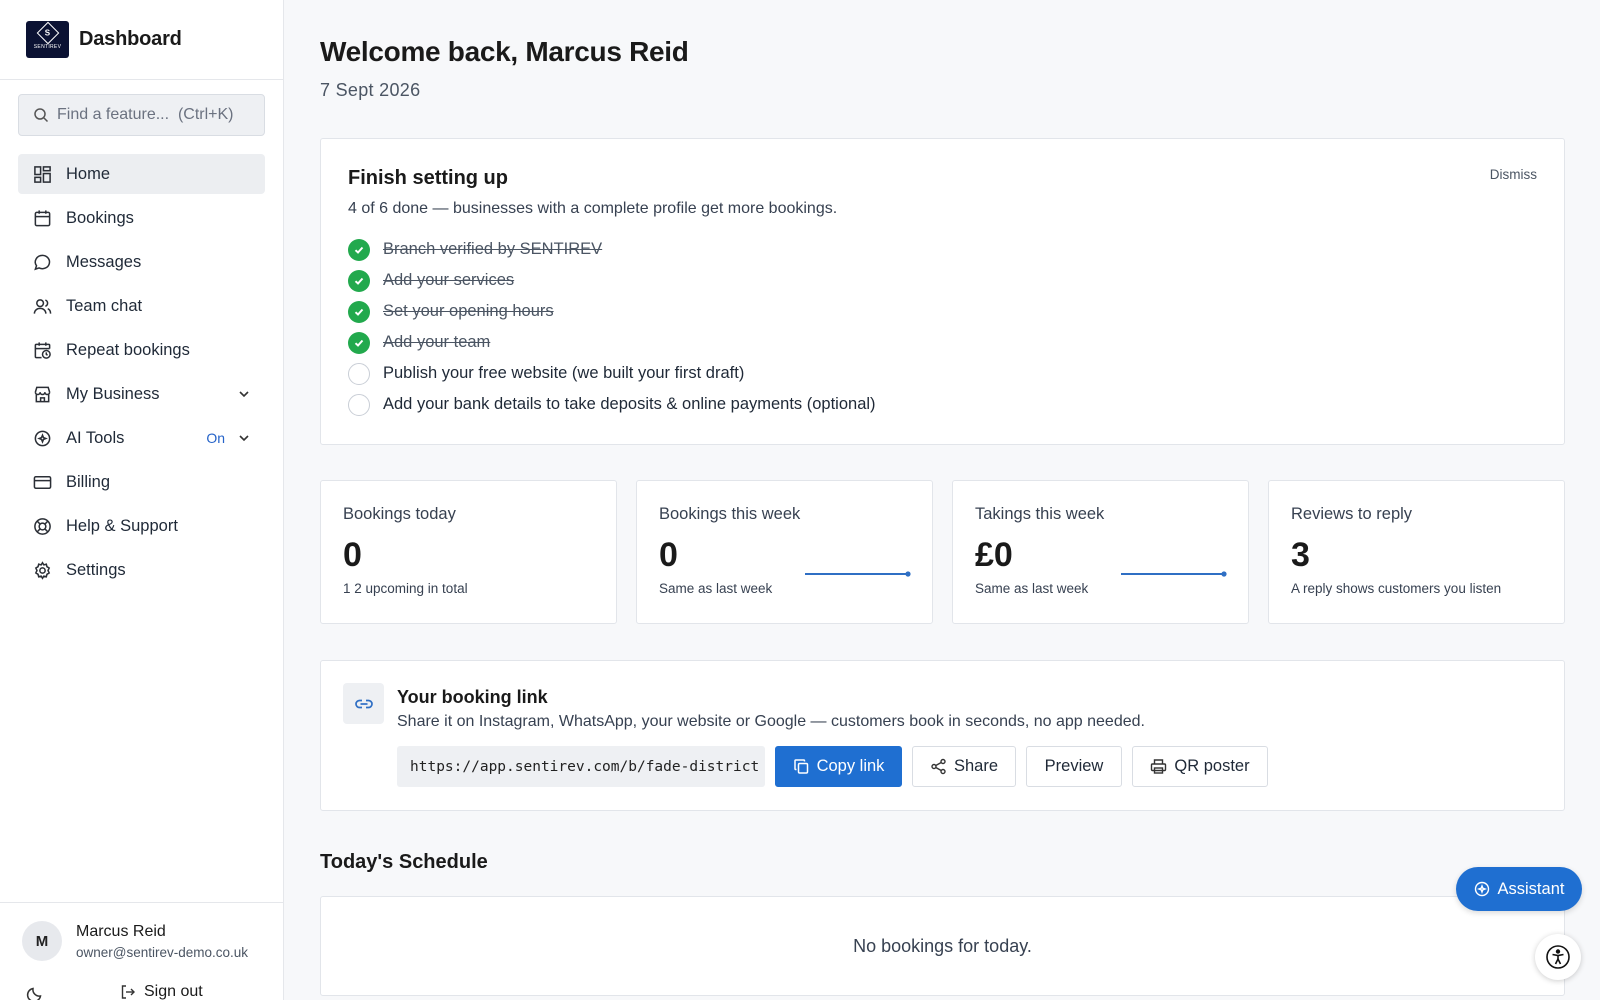  I want to click on calendar-clock-icon, so click(42, 350).